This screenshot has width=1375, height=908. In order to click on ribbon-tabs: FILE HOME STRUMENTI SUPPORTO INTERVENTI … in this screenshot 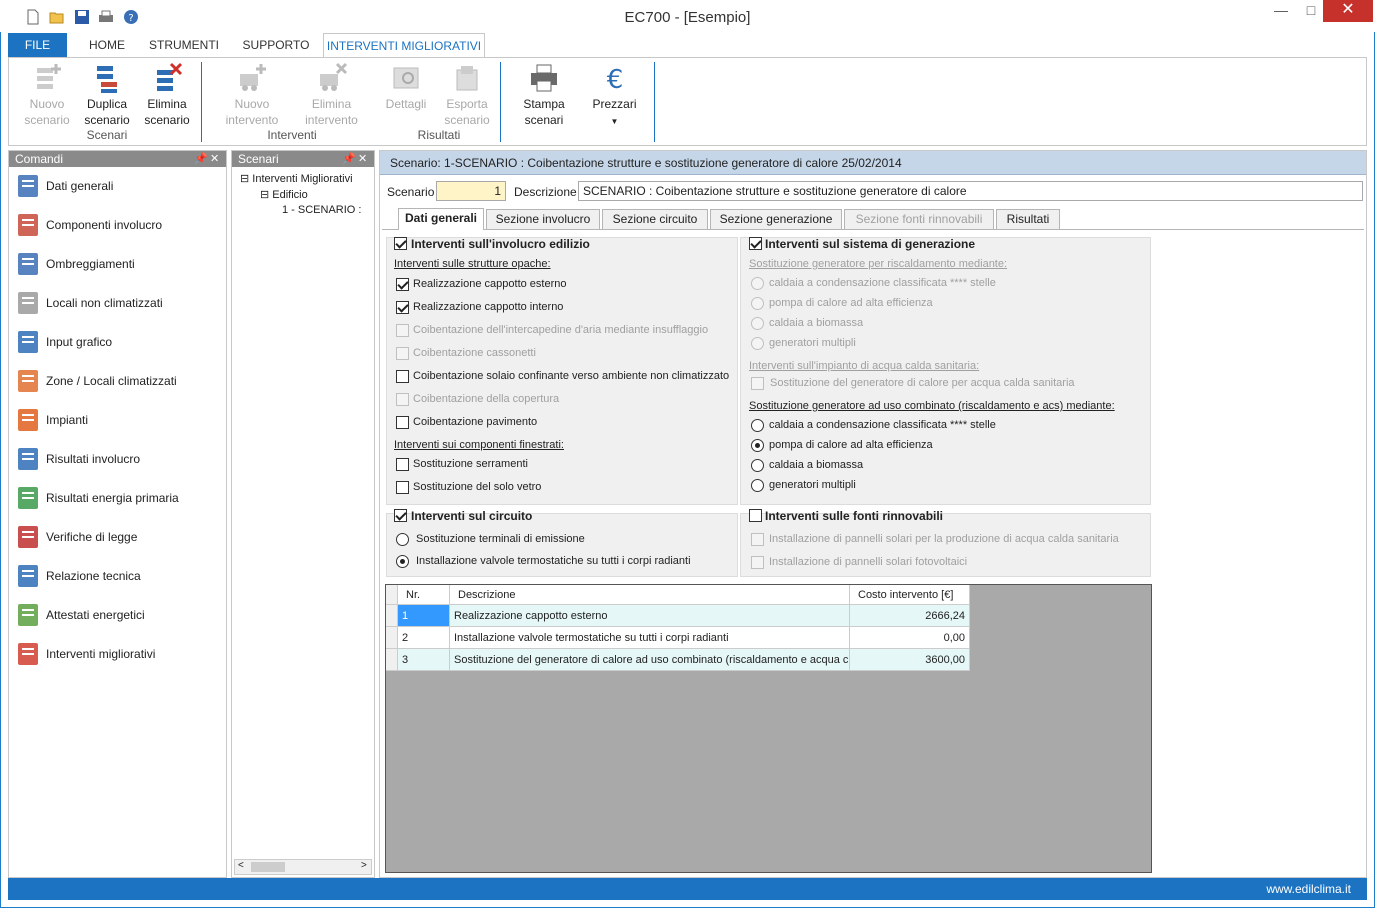, I will do `click(688, 45)`.